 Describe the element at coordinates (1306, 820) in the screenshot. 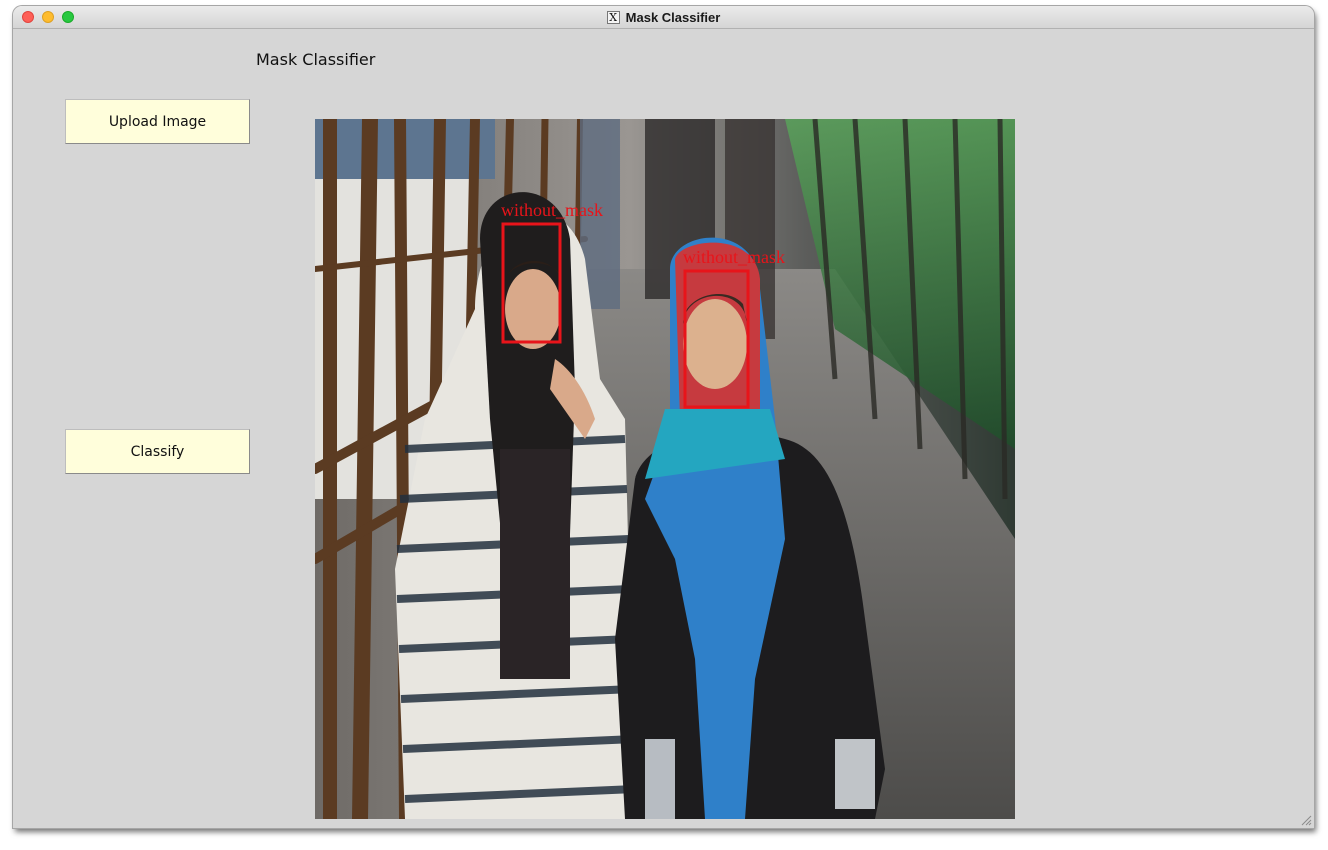

I see `resize-grip-icon` at that location.